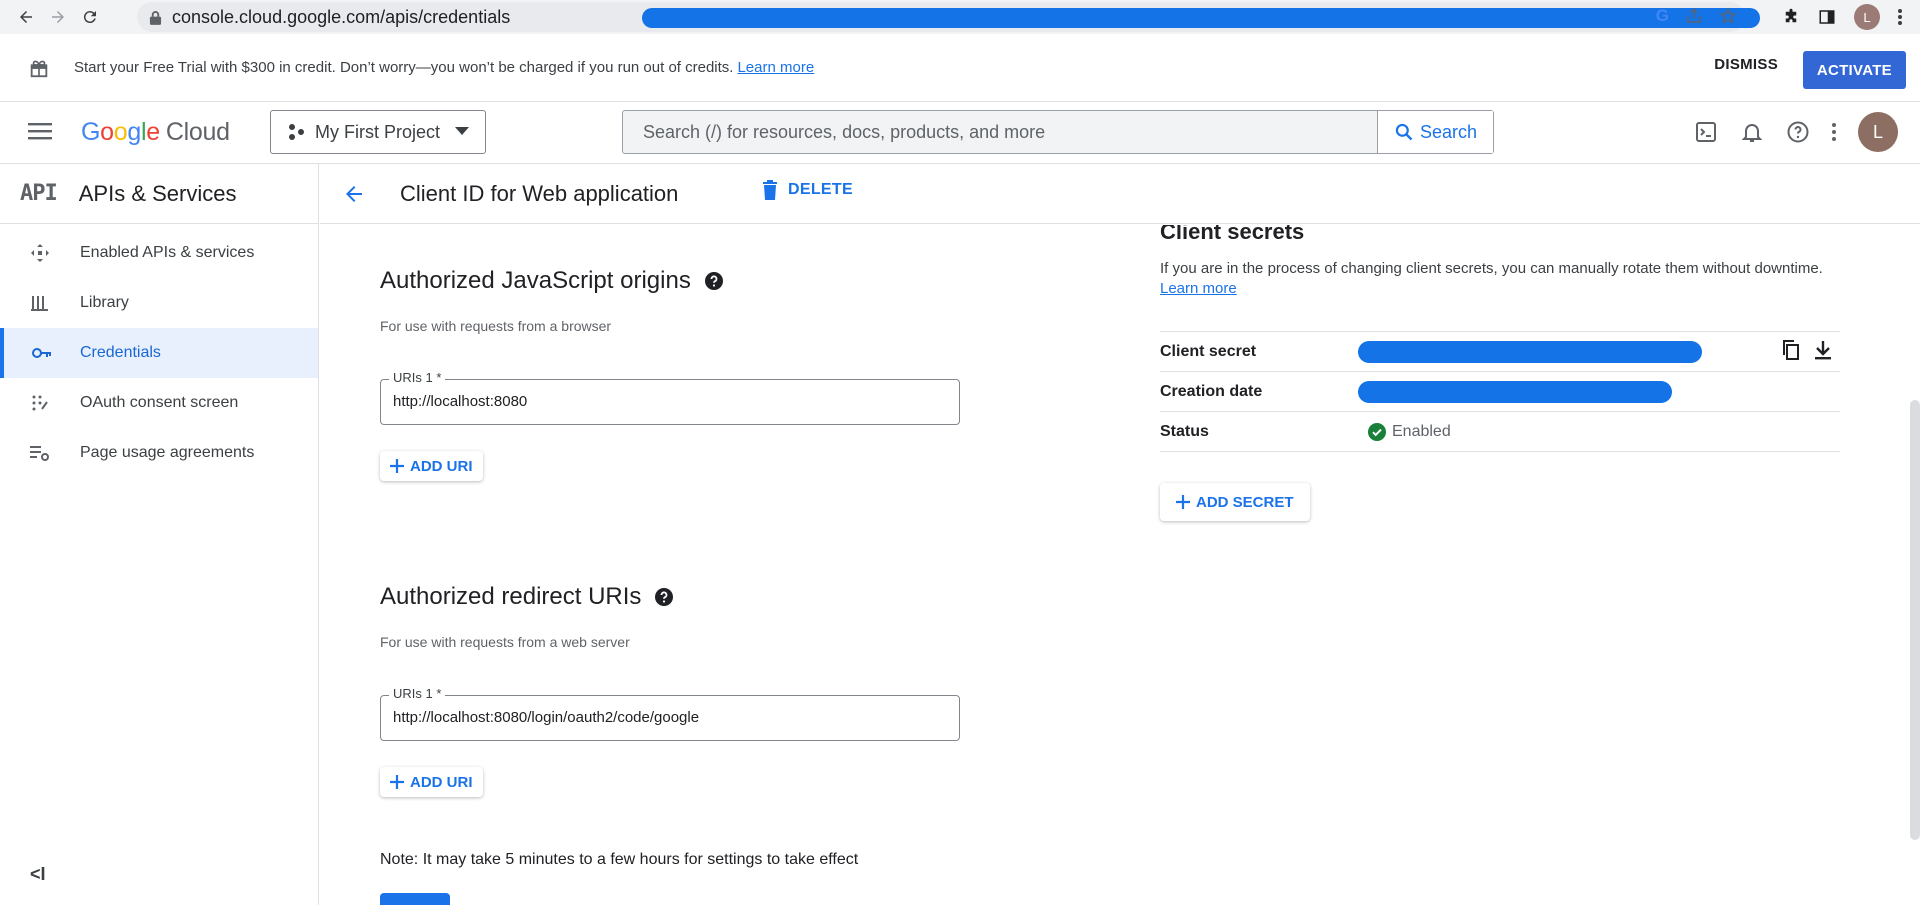  What do you see at coordinates (1232, 234) in the screenshot?
I see `client-secrets-title: Client secrets` at bounding box center [1232, 234].